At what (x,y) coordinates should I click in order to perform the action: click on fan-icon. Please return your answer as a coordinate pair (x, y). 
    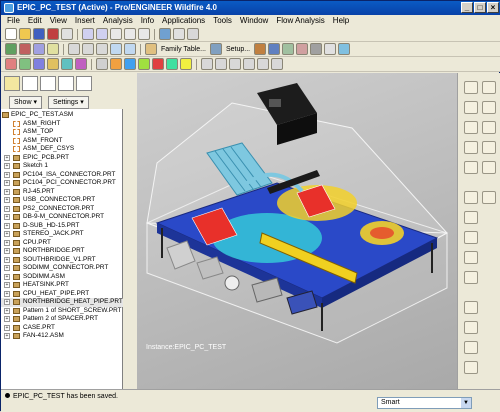
    Looking at the image, I should click on (130, 64).